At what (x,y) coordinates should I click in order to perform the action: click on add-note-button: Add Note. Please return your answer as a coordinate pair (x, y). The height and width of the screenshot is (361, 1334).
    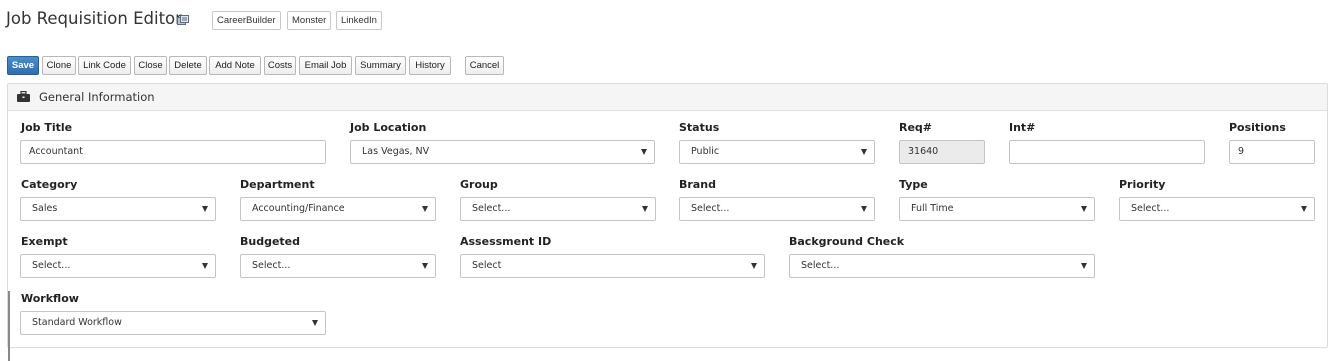
    Looking at the image, I should click on (235, 65).